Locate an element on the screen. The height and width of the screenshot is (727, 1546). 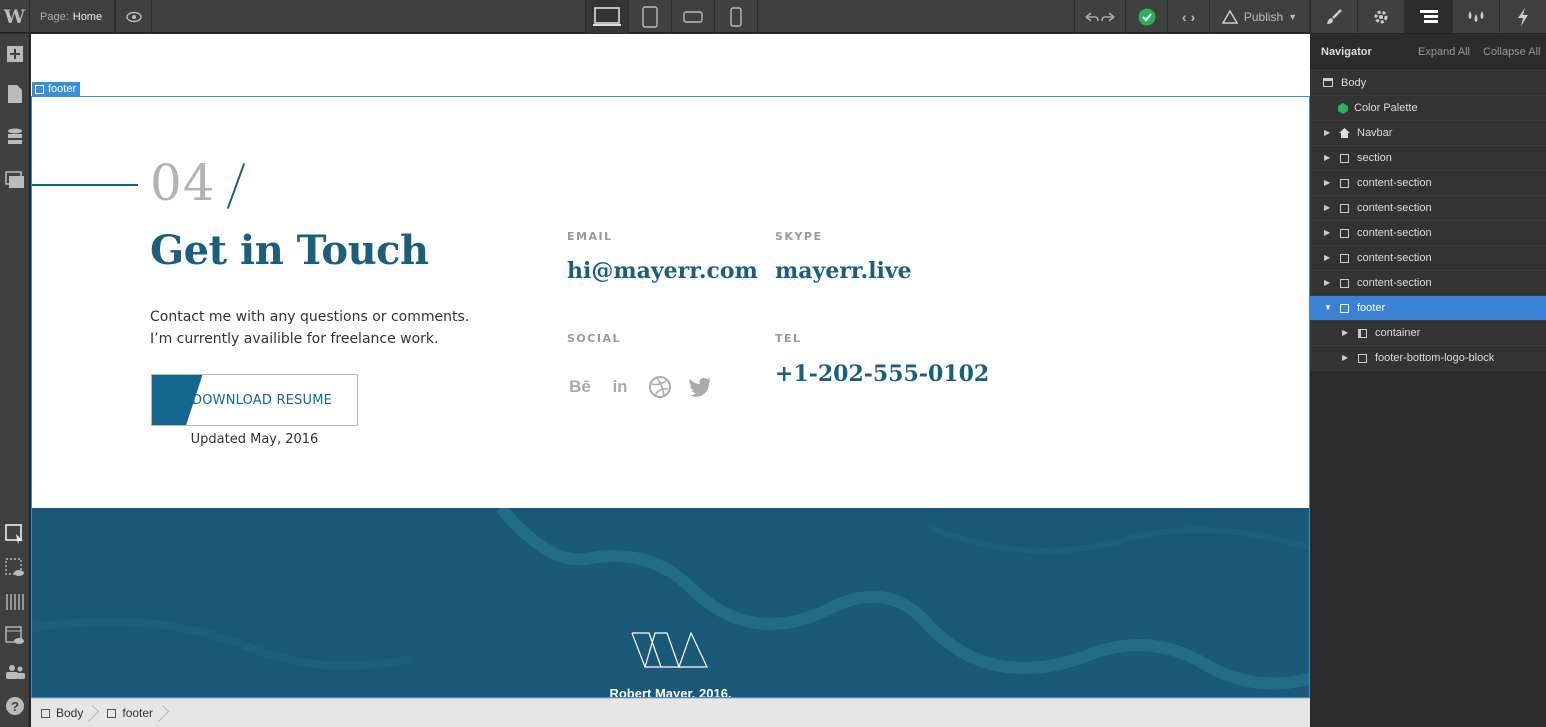
select-cursor-icon is located at coordinates (15, 534).